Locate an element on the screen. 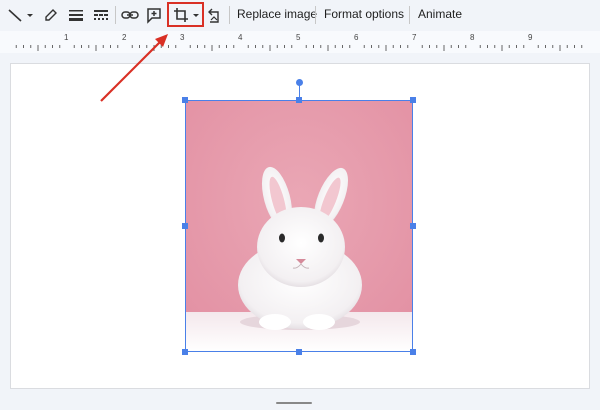 The image size is (600, 410). horizontal-scrollbar is located at coordinates (294, 403).